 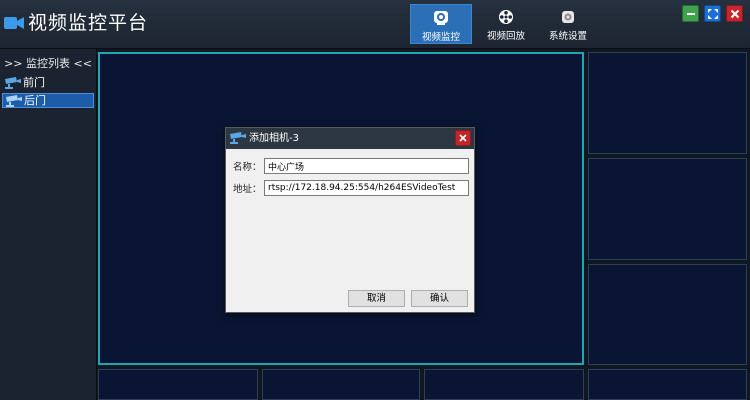 I want to click on film-reel-icon, so click(x=506, y=17).